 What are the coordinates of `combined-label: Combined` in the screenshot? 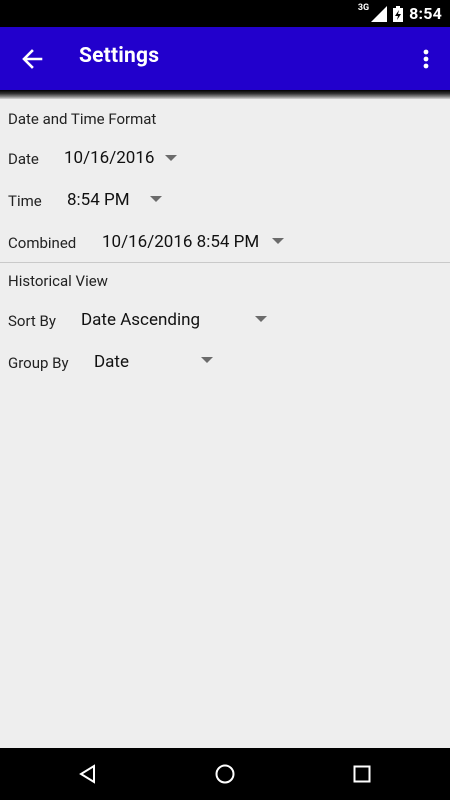 It's located at (42, 243).